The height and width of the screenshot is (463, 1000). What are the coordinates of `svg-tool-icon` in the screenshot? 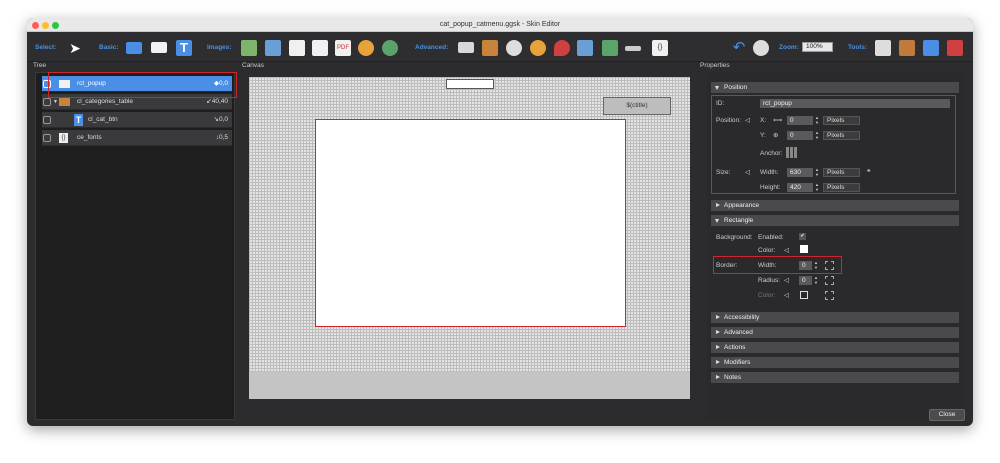 It's located at (297, 48).